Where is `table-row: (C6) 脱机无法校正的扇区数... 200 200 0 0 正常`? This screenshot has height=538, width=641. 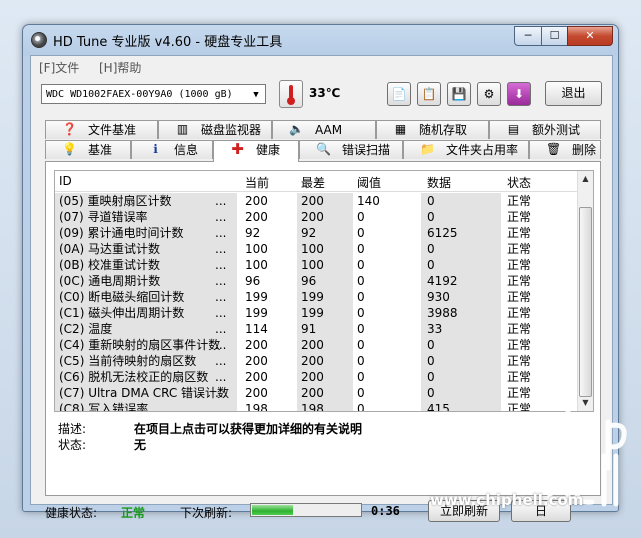
table-row: (C6) 脱机无法校正的扇区数... 200 200 0 0 正常 is located at coordinates (316, 377).